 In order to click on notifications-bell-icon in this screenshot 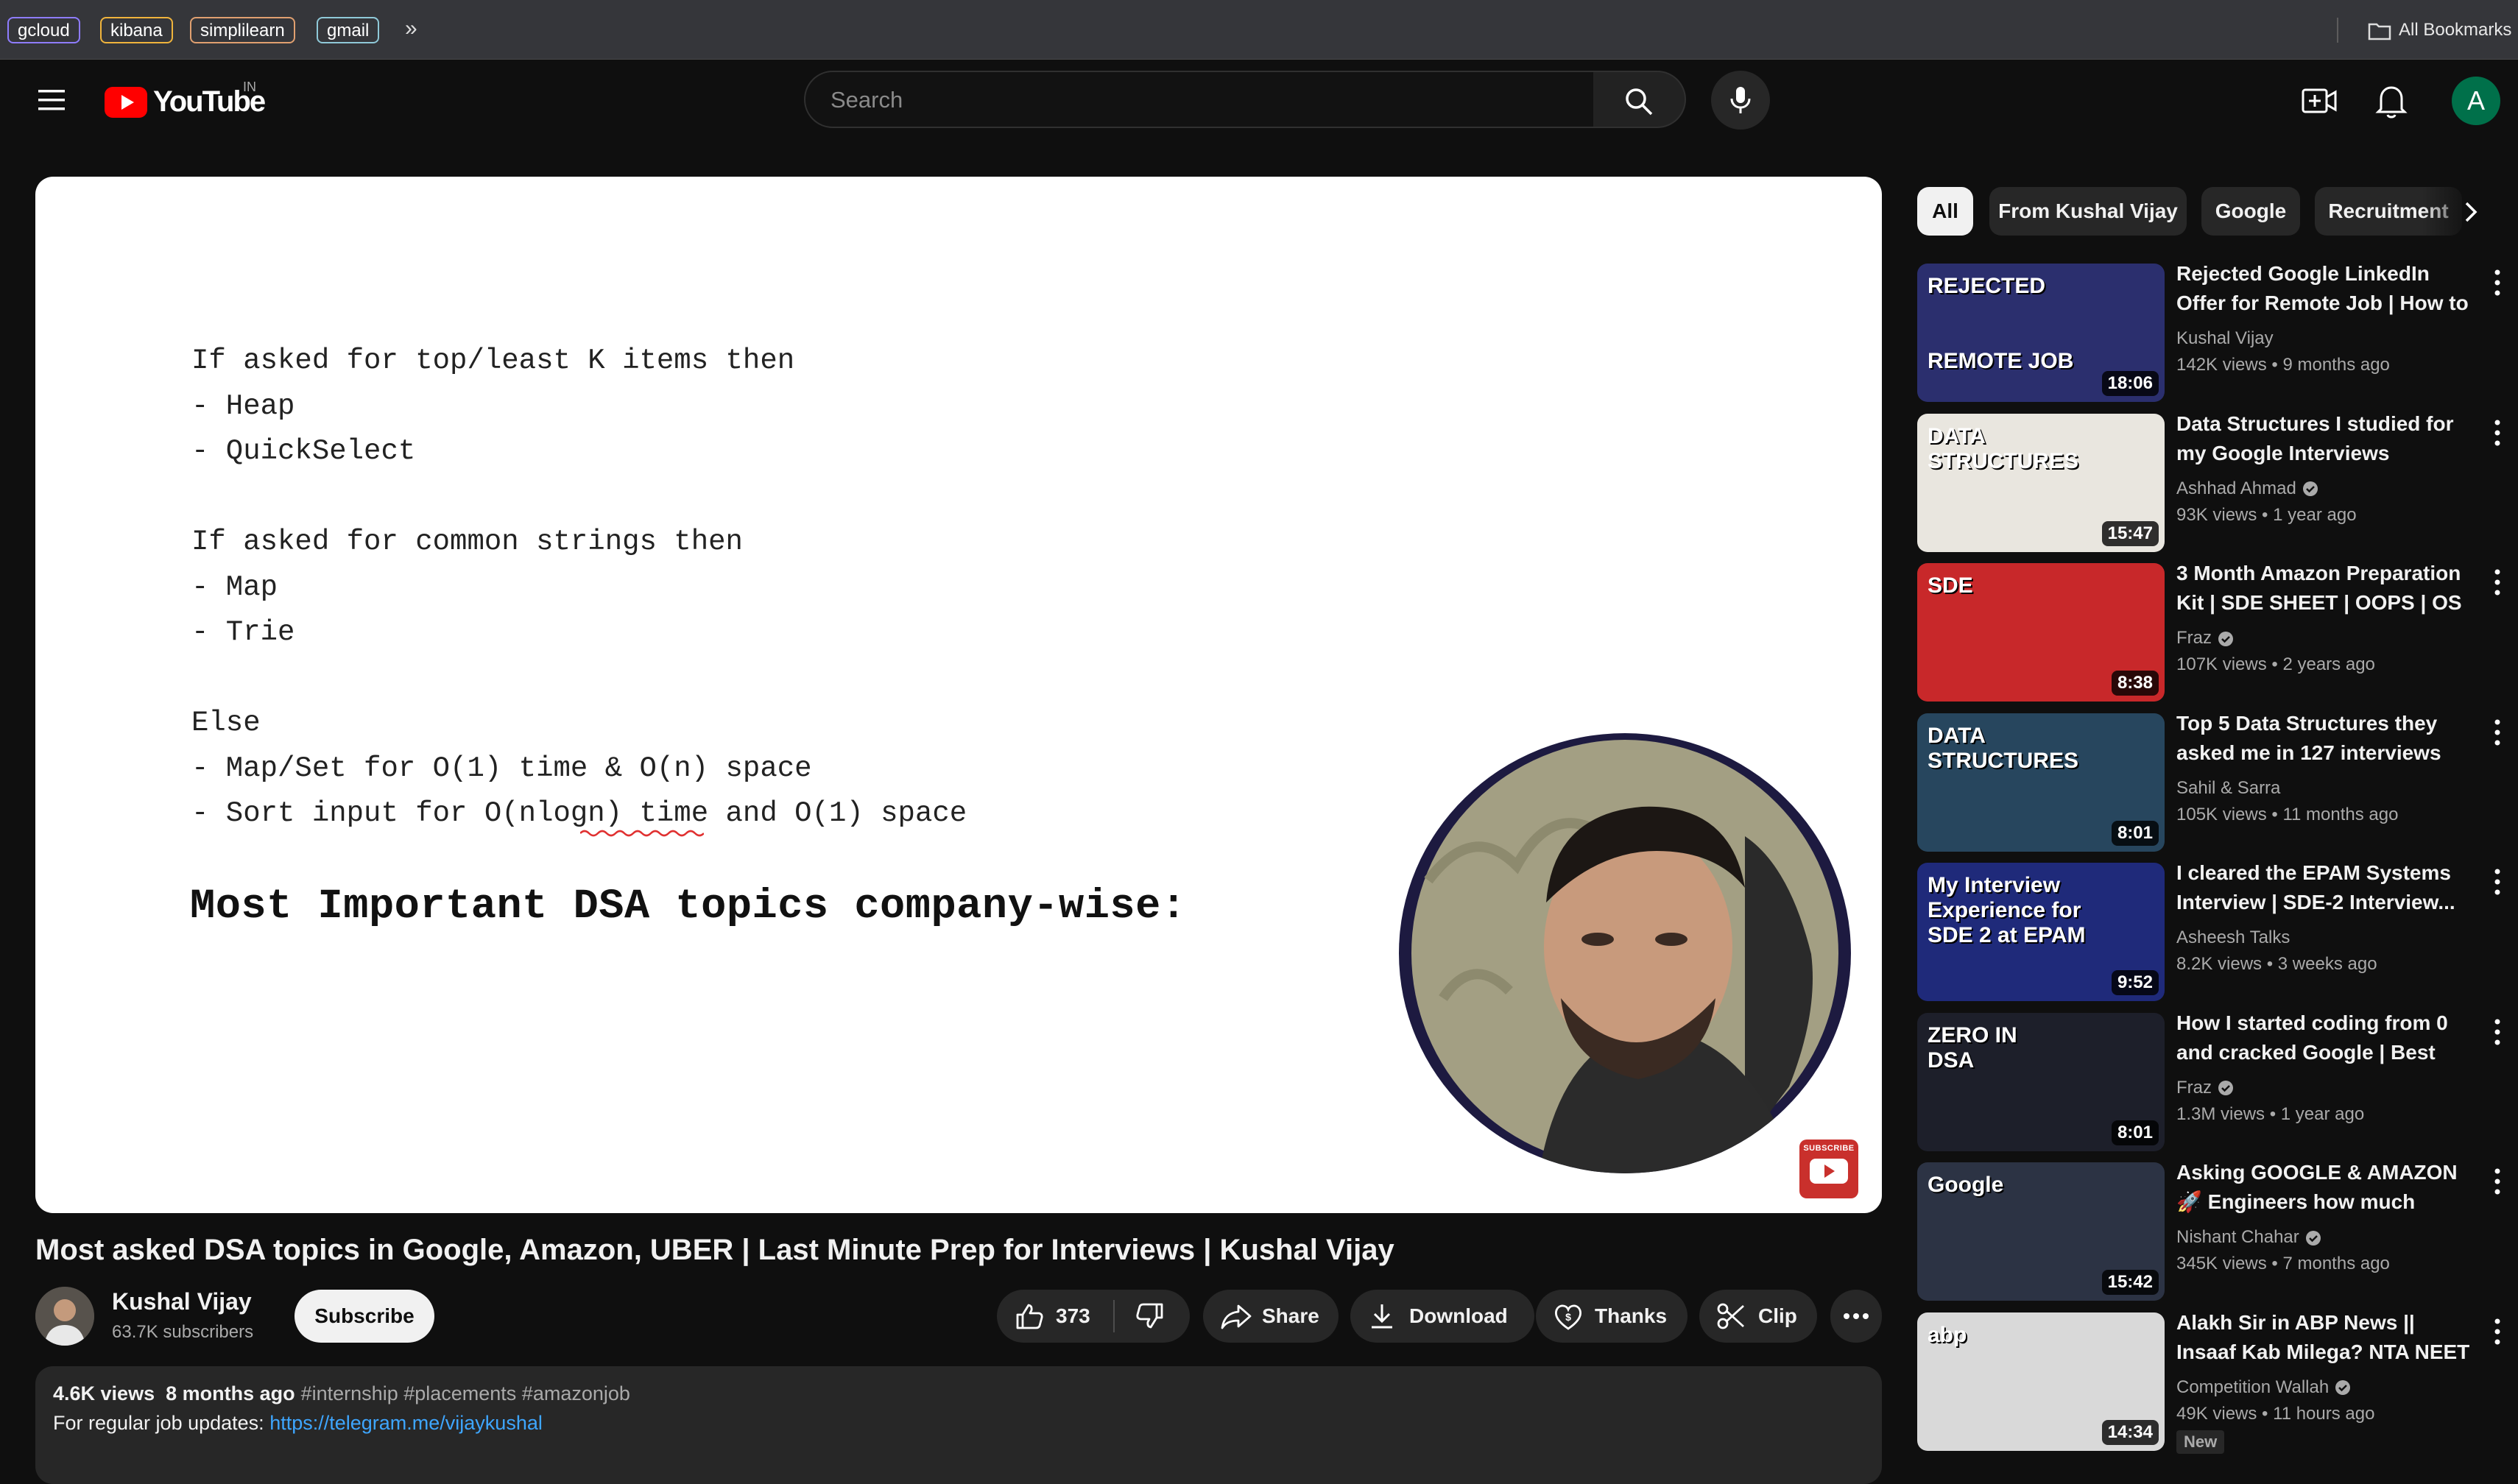, I will do `click(2391, 101)`.